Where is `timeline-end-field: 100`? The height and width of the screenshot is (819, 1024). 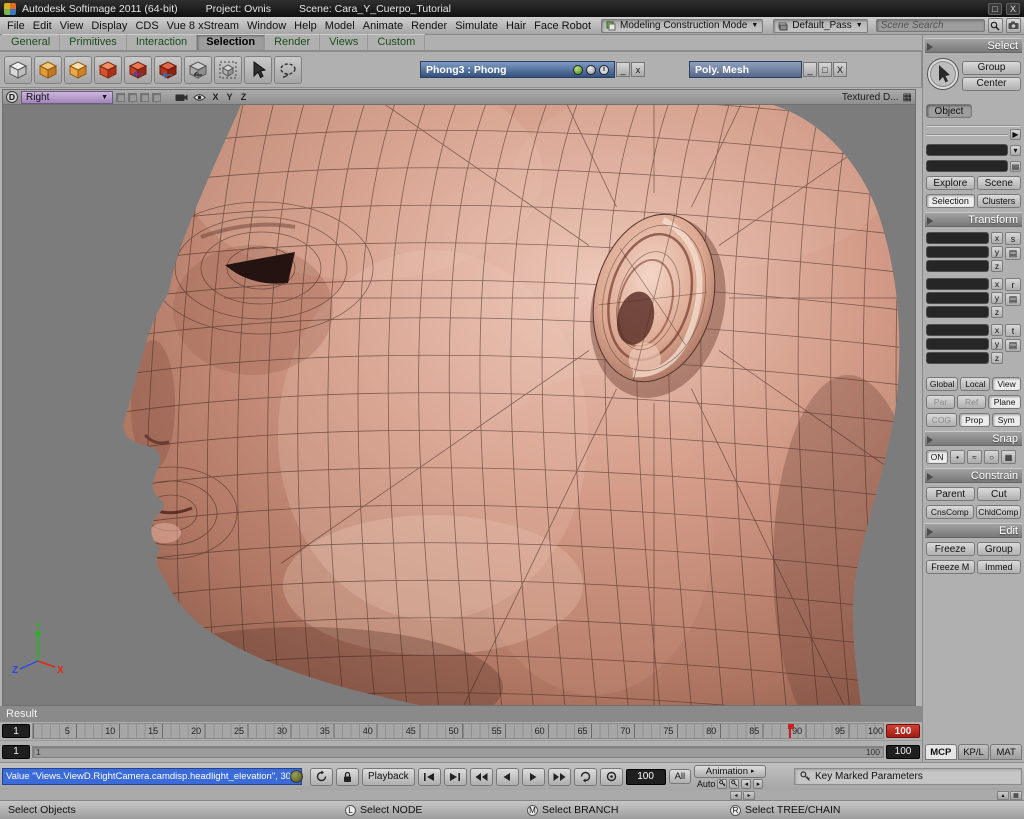
timeline-end-field: 100 is located at coordinates (903, 731).